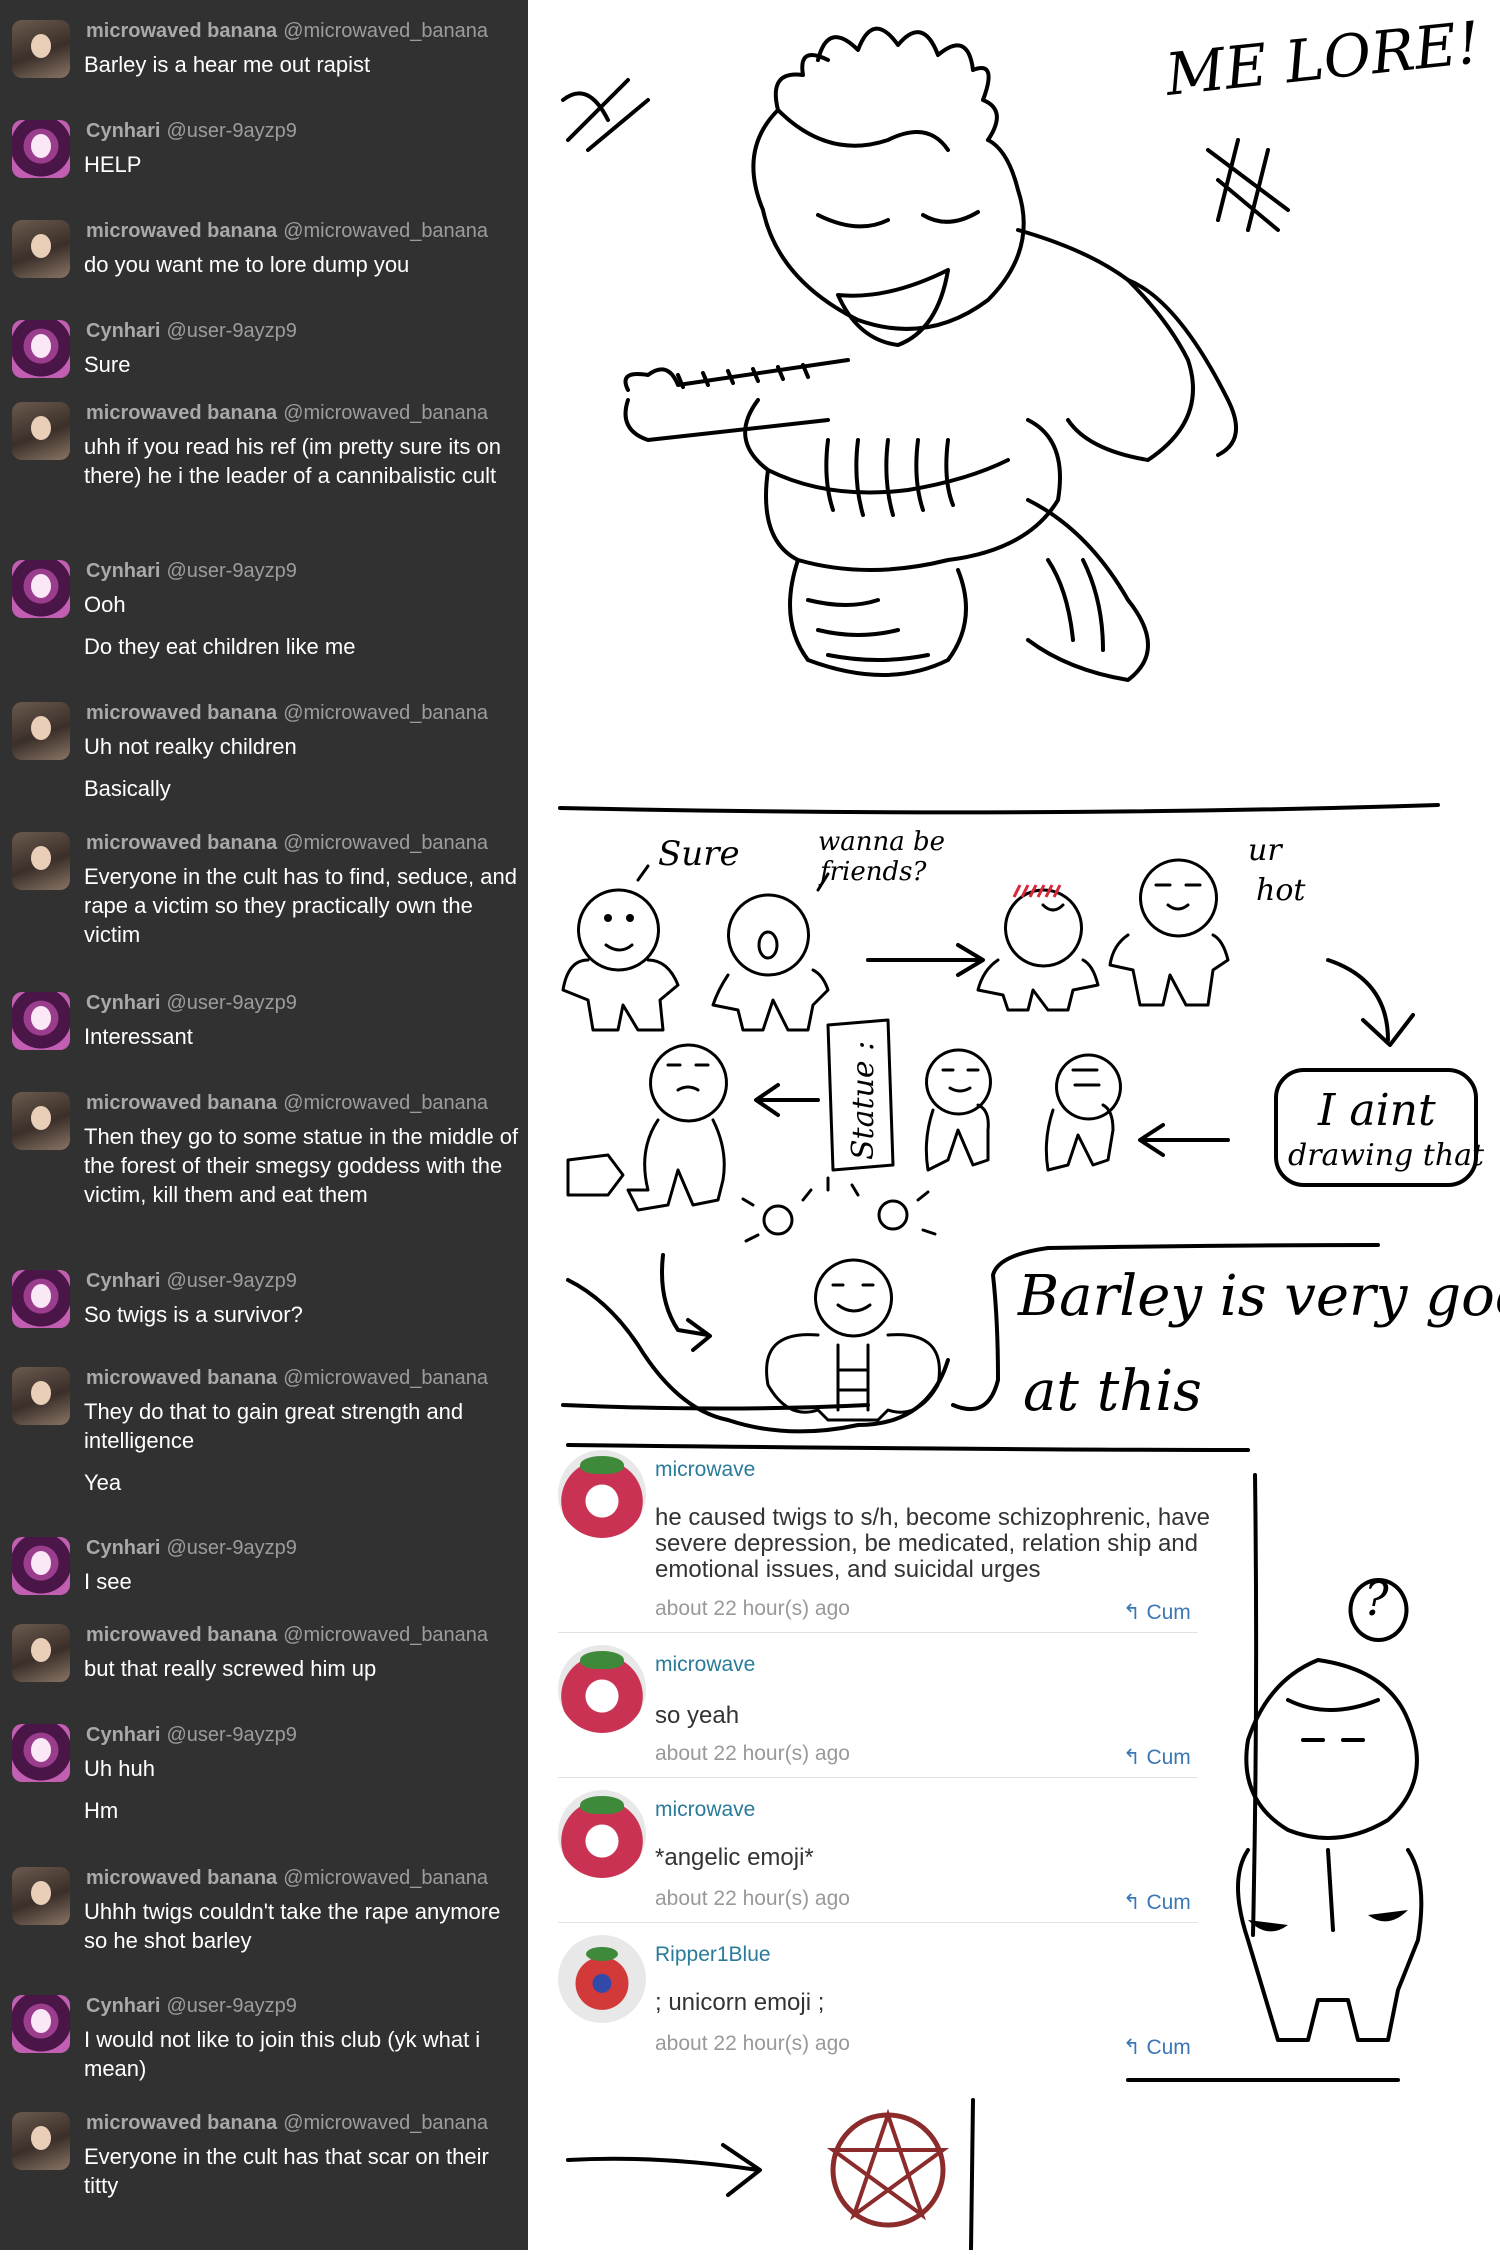 This screenshot has height=2255, width=1500. I want to click on message-text: but that really screwed him up, so click(230, 1668).